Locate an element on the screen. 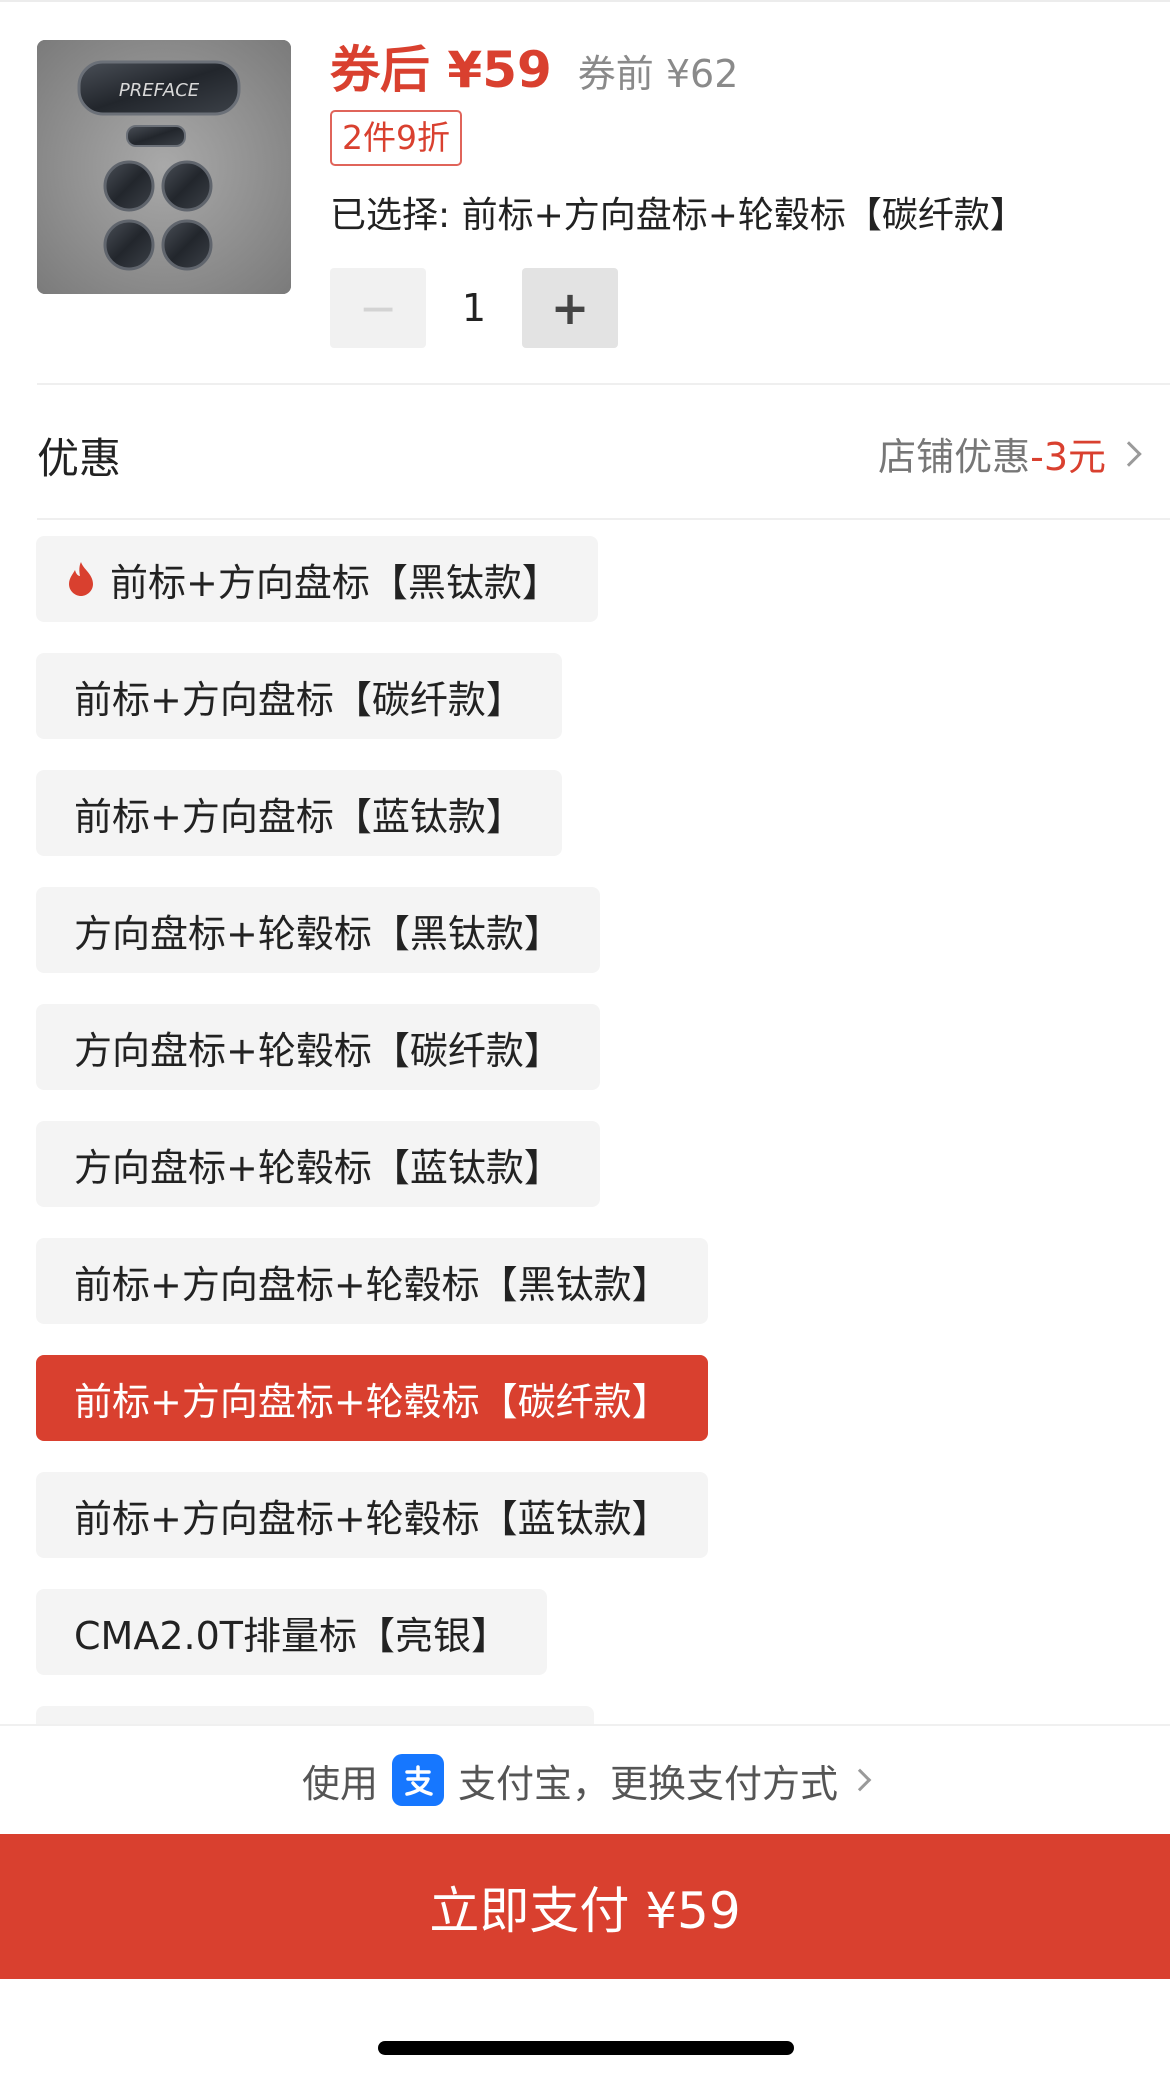  variant-option: CMA2.0T排量标【亮银】 is located at coordinates (291, 1632).